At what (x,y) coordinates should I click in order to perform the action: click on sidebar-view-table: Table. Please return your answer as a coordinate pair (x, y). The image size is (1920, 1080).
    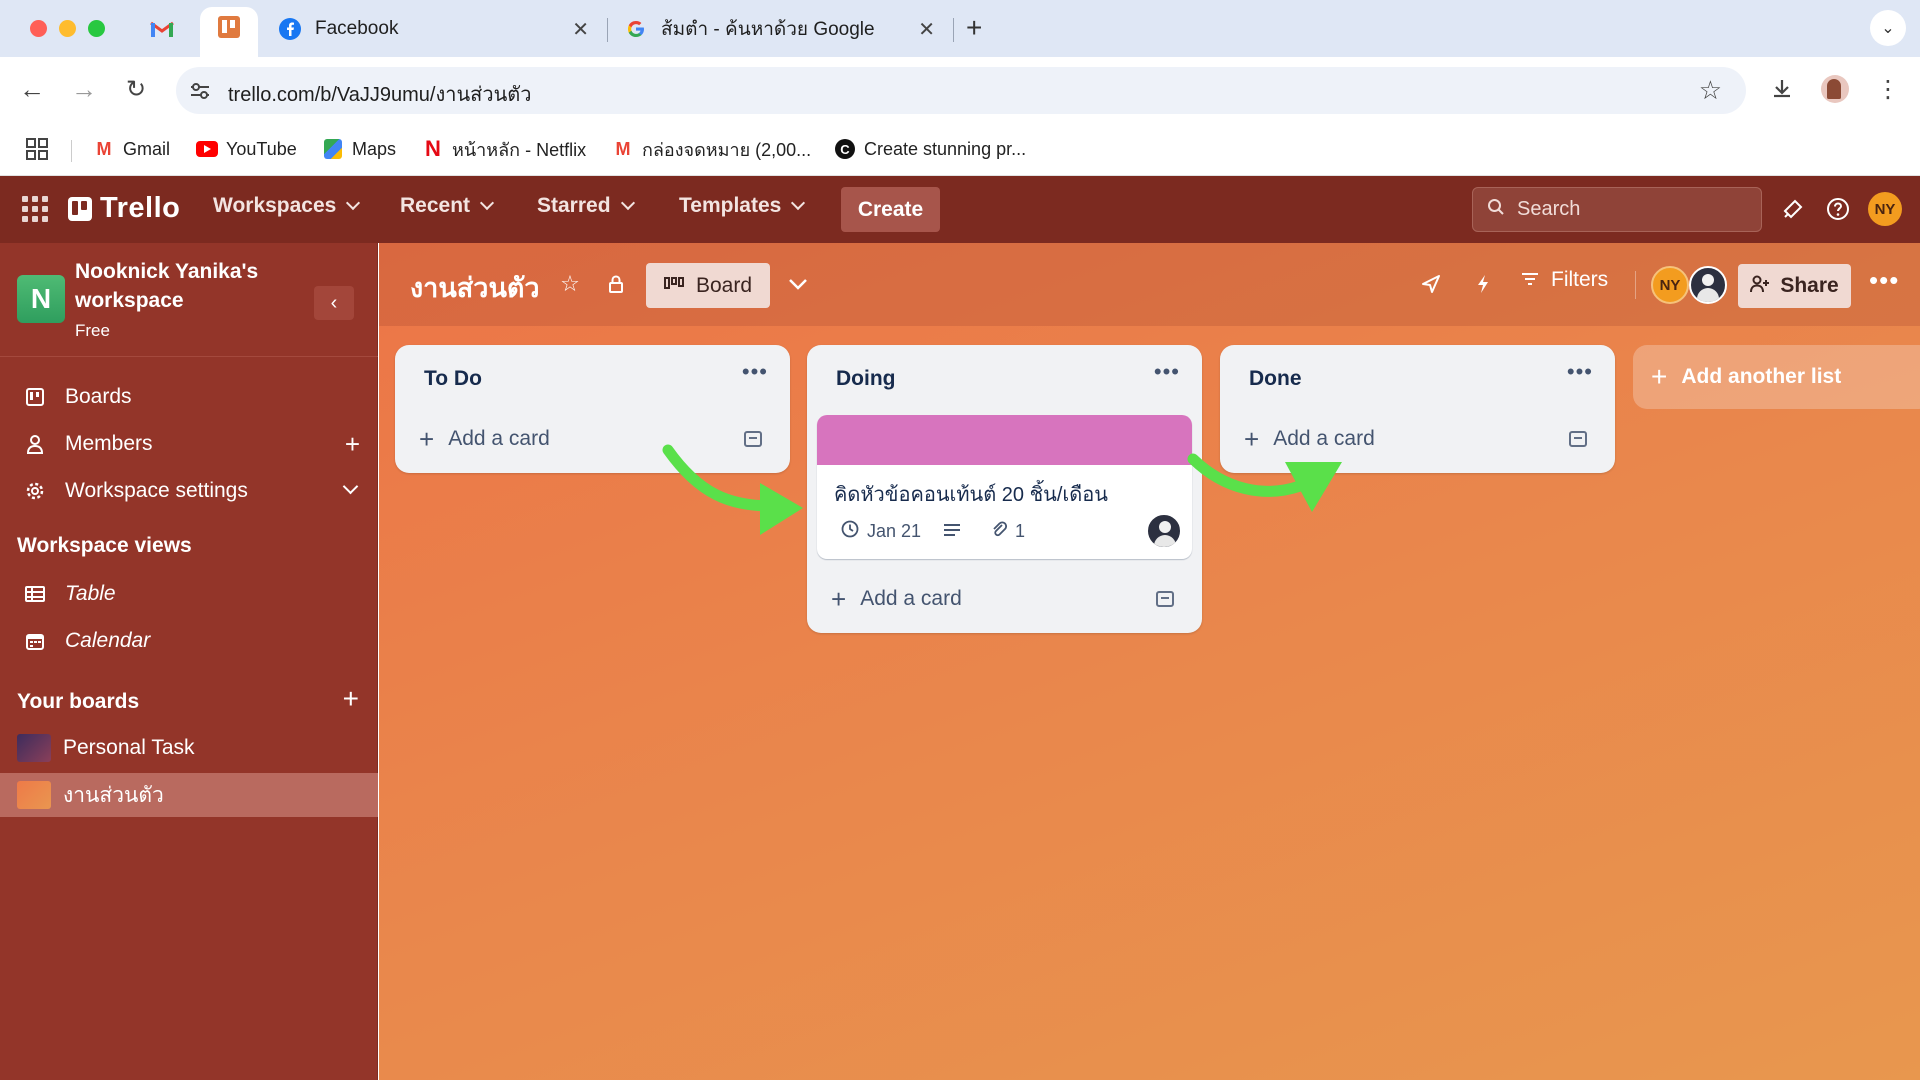
    Looking at the image, I should click on (189, 594).